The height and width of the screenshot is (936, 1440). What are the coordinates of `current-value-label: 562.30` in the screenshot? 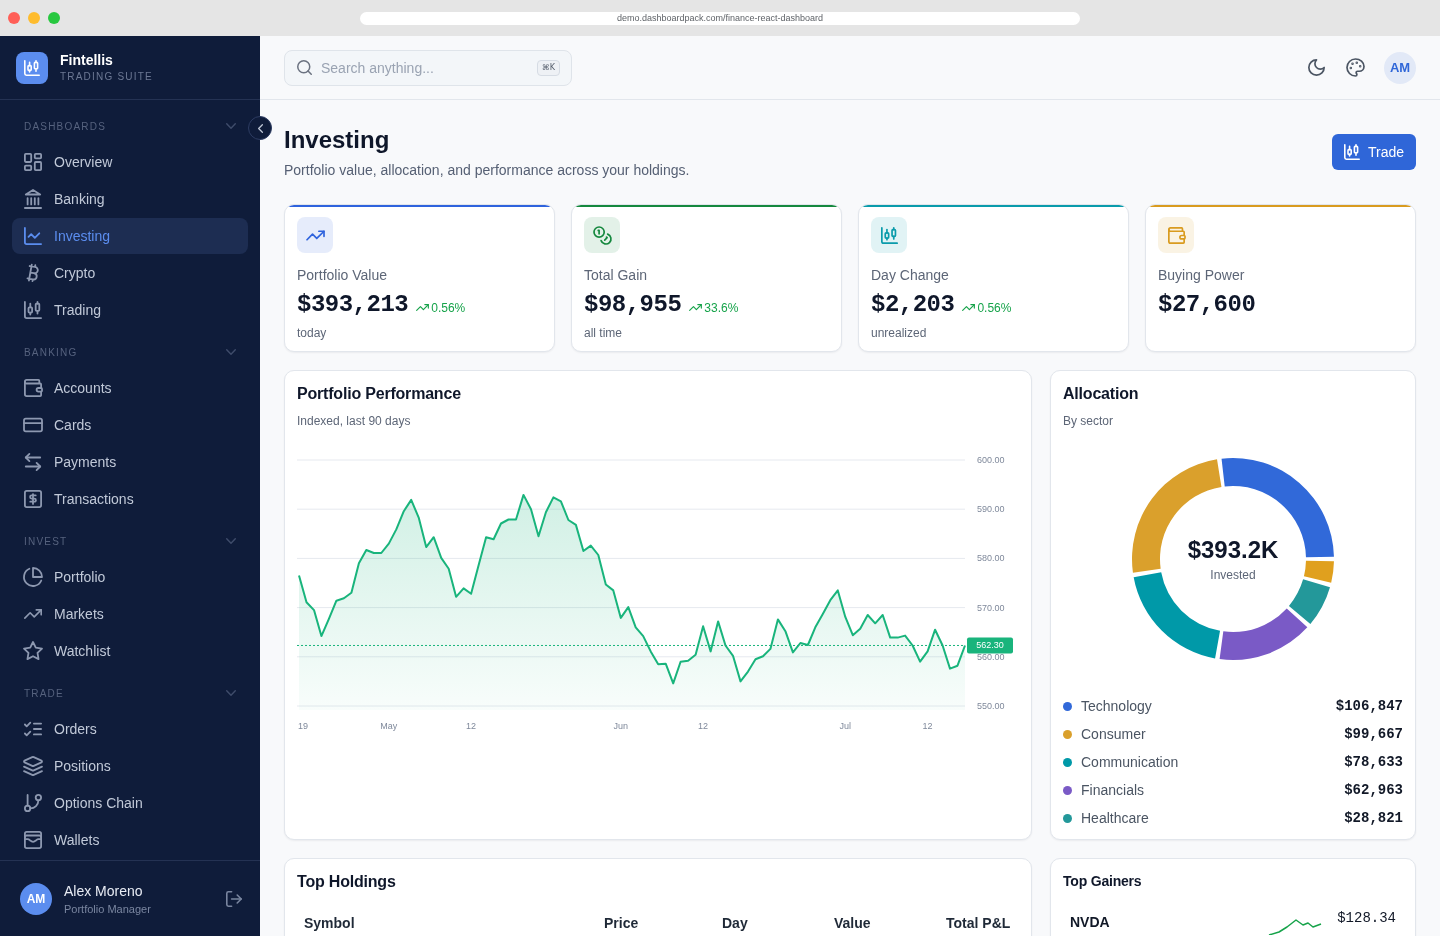 It's located at (990, 645).